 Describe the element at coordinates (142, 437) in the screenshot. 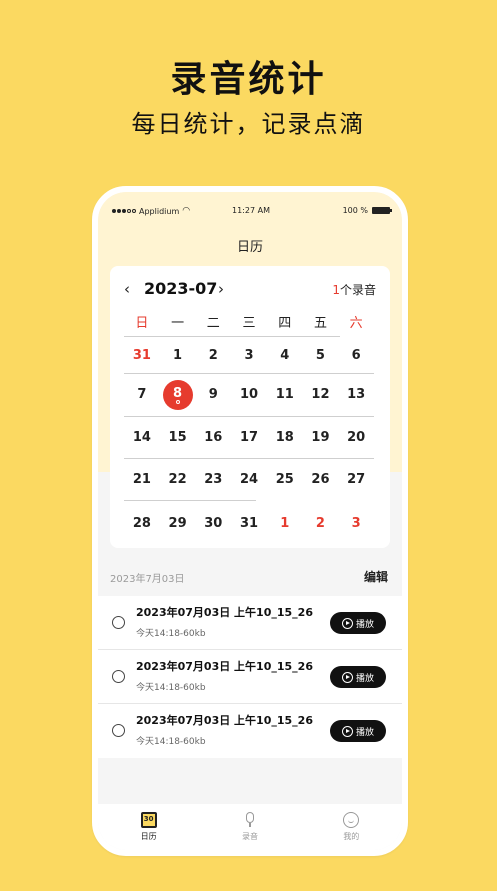

I see `calendar-day: 14` at that location.